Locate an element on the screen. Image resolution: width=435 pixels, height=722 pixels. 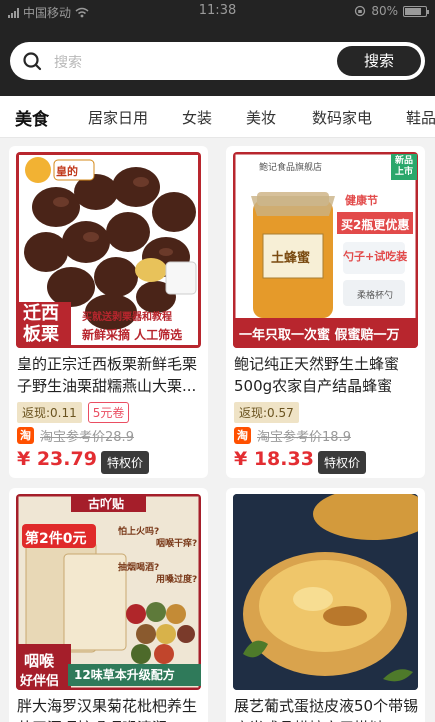
promo-text: 勺子+试吃装 is located at coordinates (375, 256).